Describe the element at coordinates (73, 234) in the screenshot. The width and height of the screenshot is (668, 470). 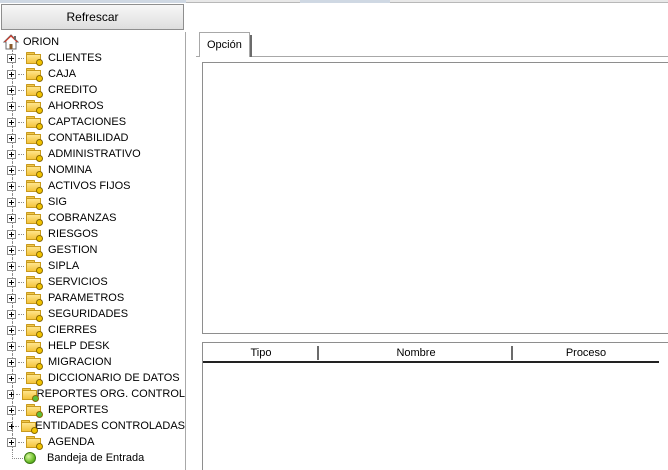
I see `tree-item-label: RIESGOS` at that location.